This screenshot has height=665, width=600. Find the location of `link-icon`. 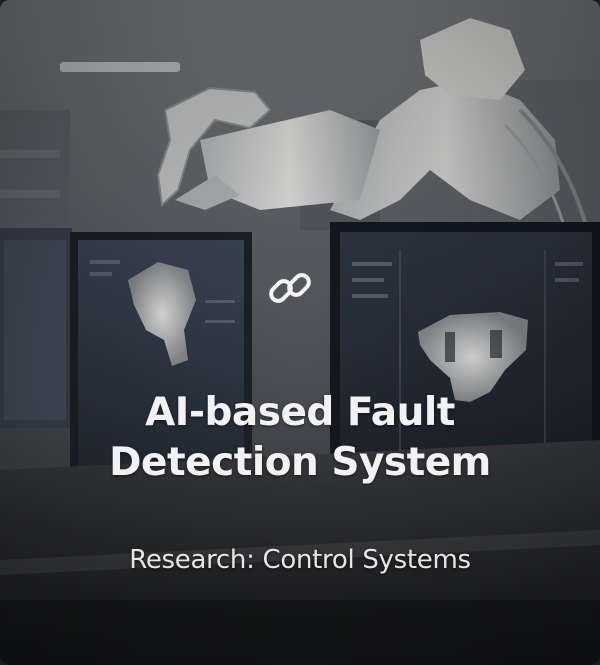

link-icon is located at coordinates (290, 288).